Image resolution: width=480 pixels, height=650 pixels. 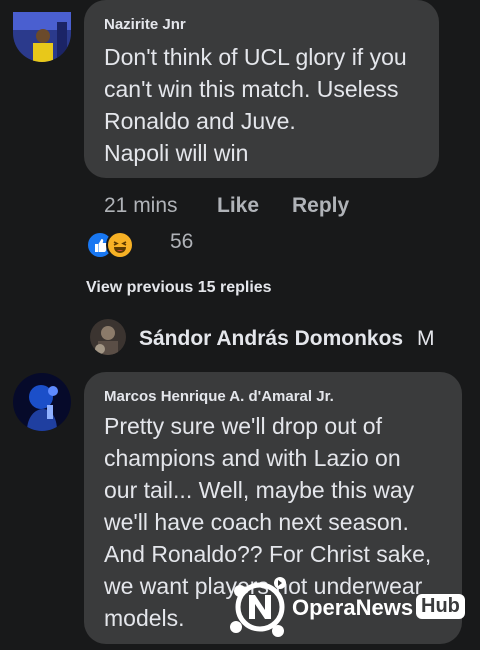 What do you see at coordinates (251, 89) in the screenshot?
I see `comment-text-1-line-2: can't win this match. Useless` at bounding box center [251, 89].